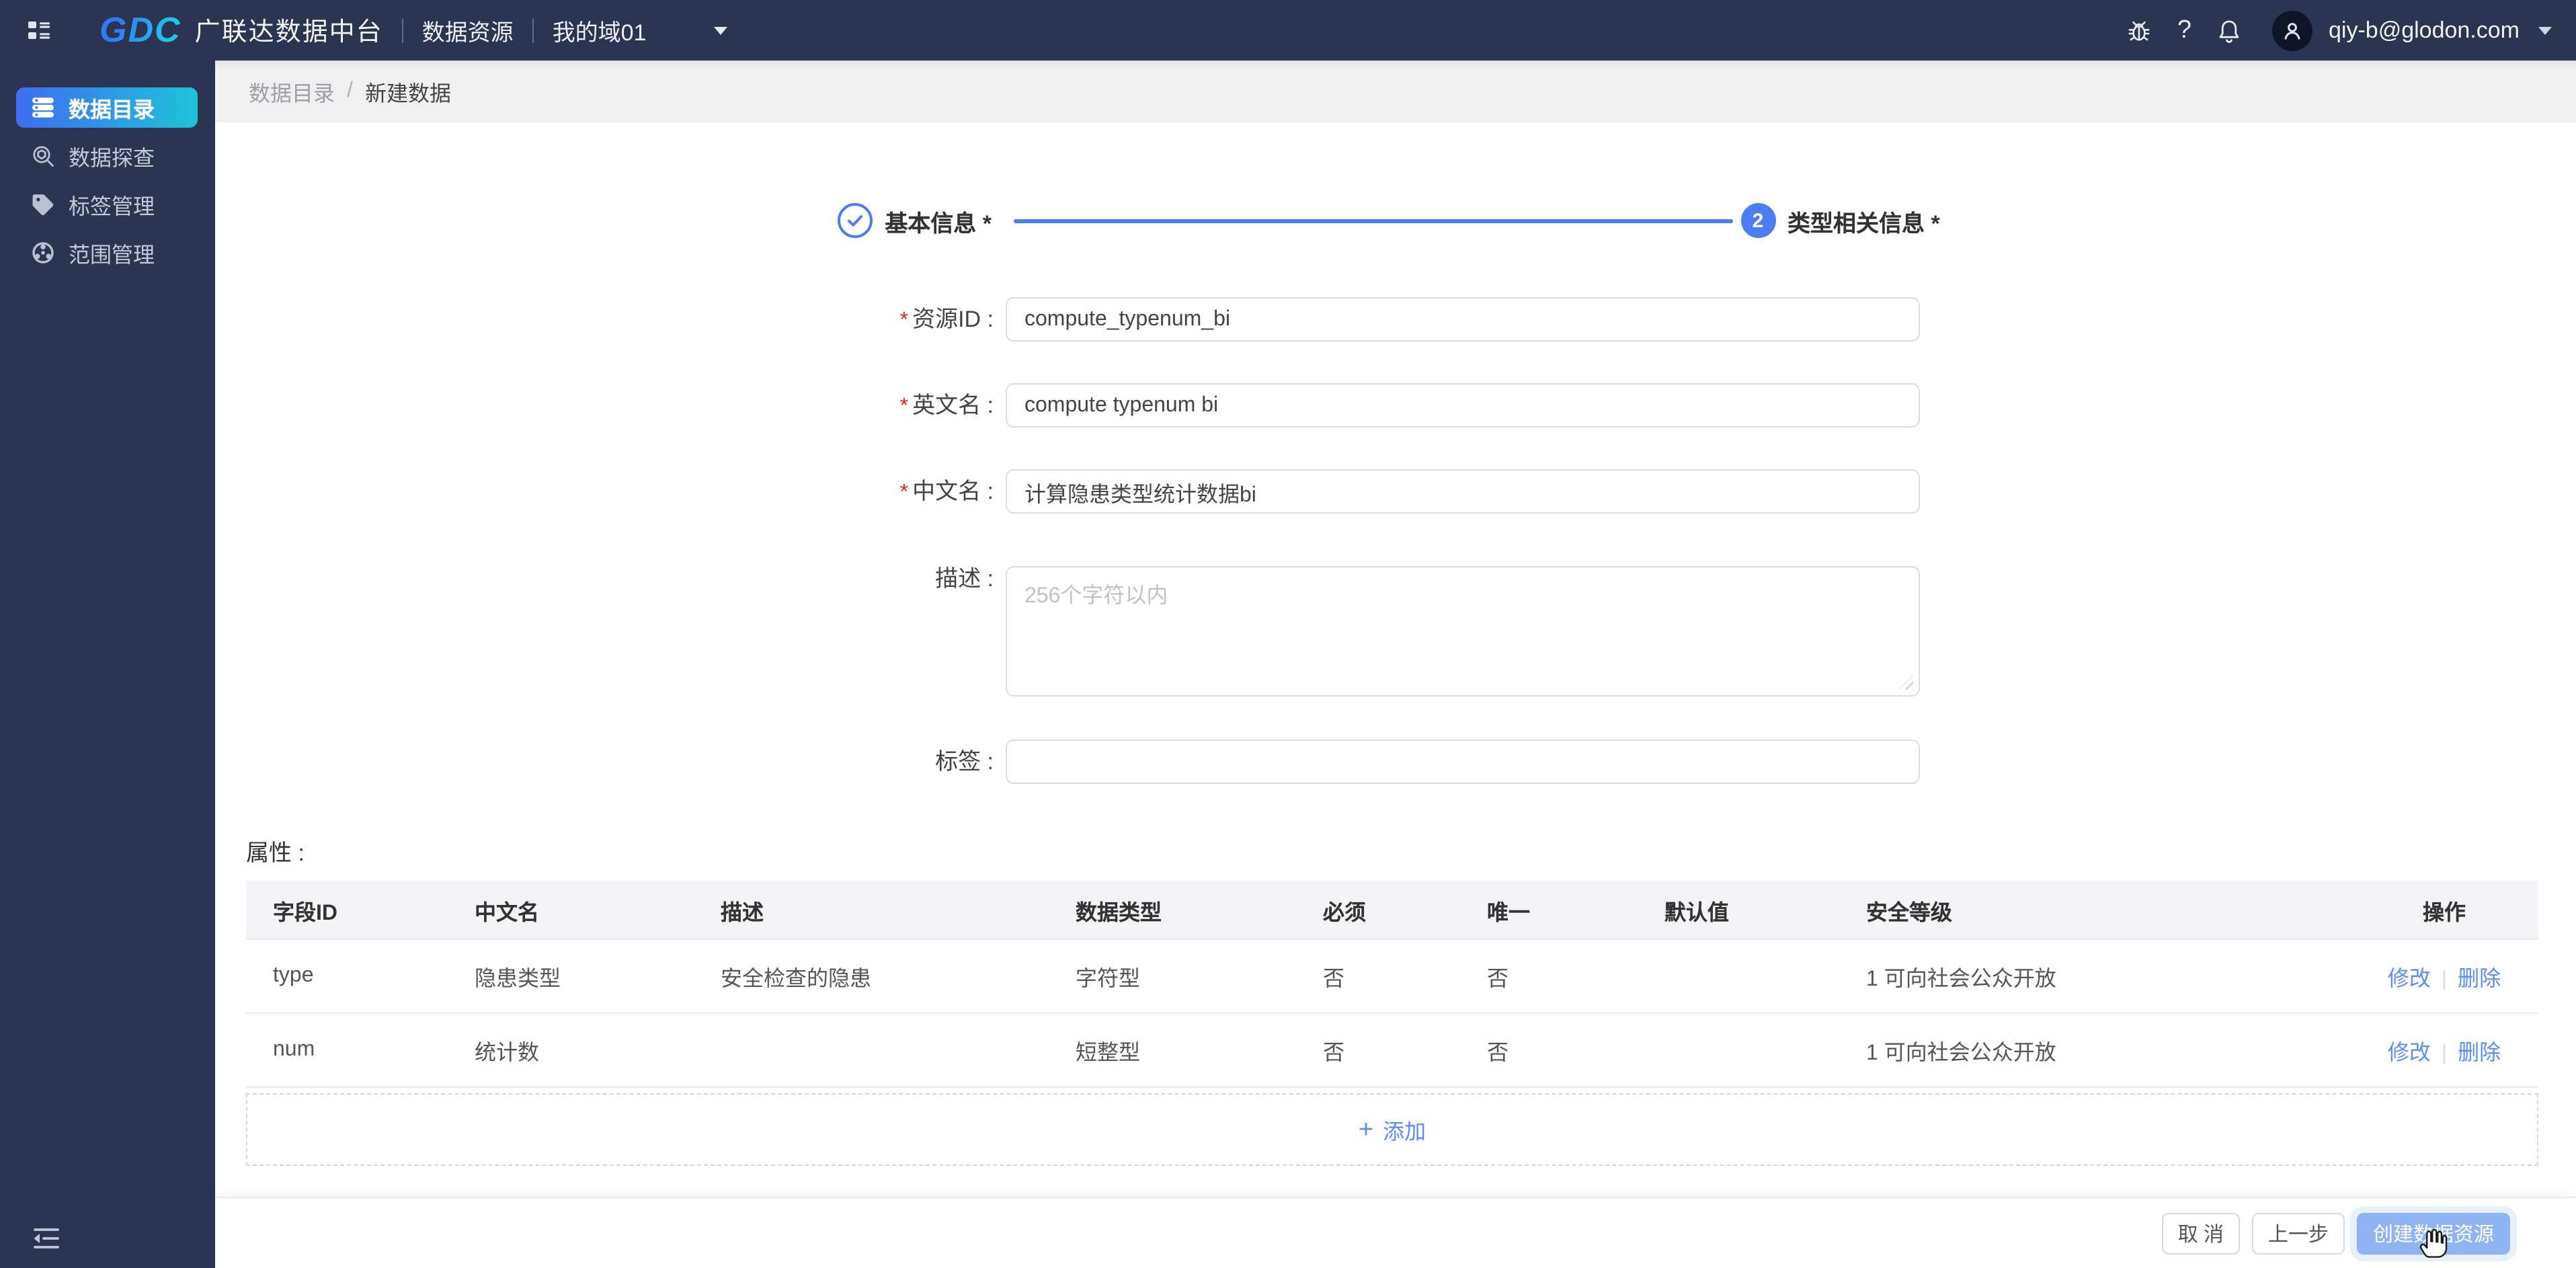  What do you see at coordinates (2292, 30) in the screenshot?
I see `user-avatar-icon` at bounding box center [2292, 30].